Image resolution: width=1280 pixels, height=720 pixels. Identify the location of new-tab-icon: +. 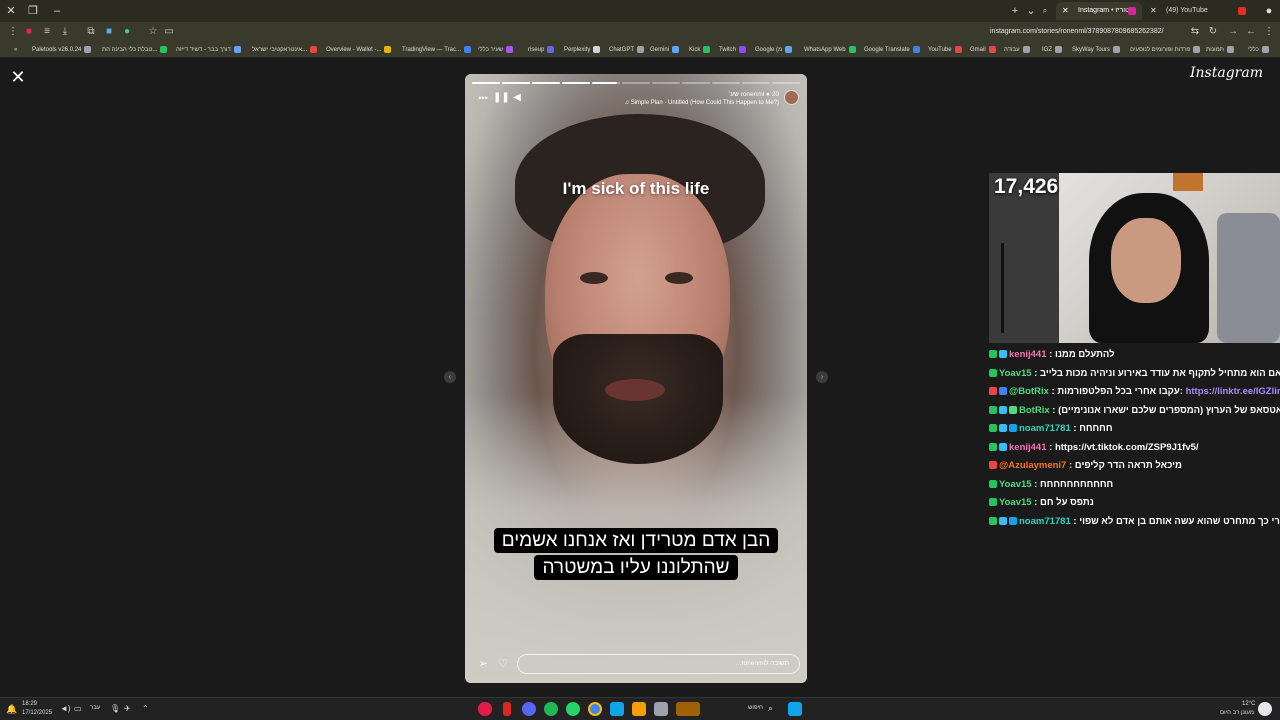
(1015, 11).